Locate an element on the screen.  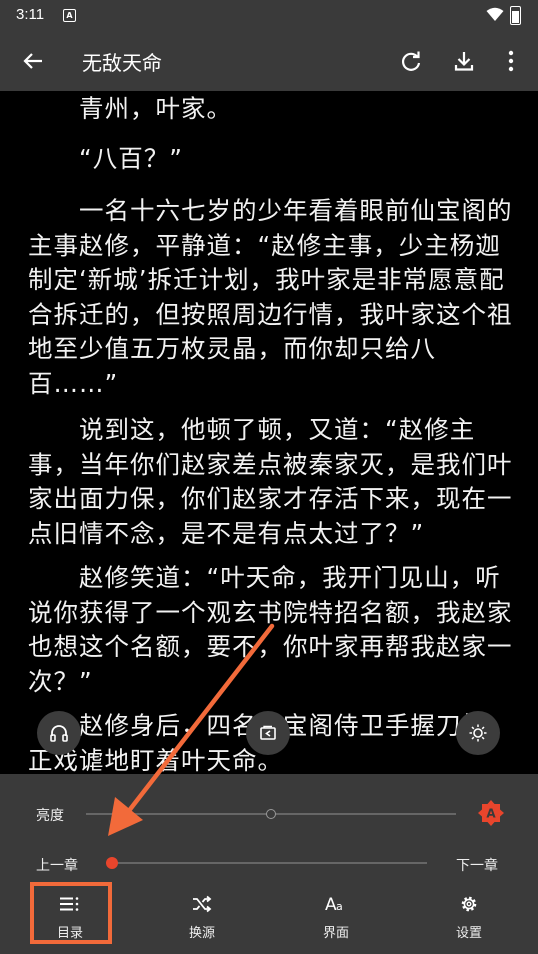
svg-text: a is located at coordinates (339, 906).